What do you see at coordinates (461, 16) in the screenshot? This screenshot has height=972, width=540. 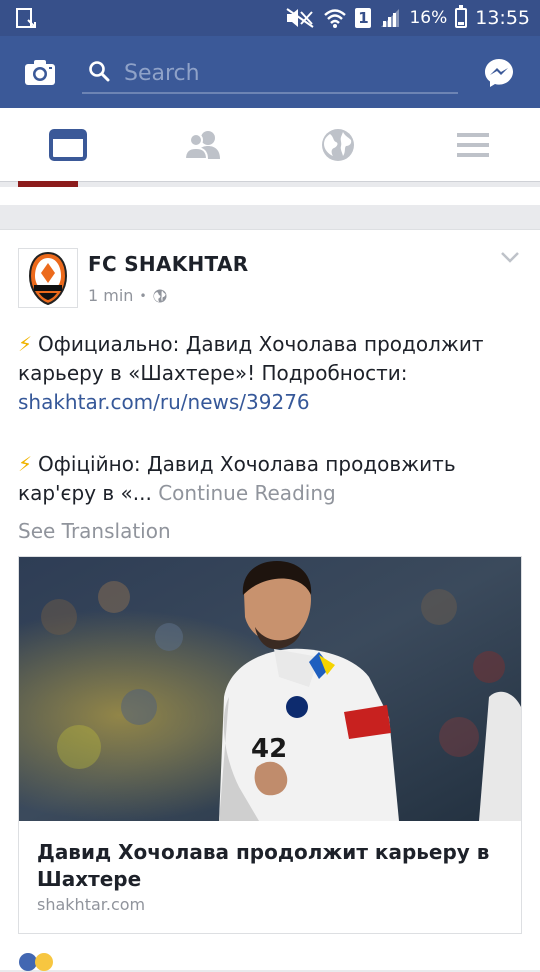 I see `battery-icon` at bounding box center [461, 16].